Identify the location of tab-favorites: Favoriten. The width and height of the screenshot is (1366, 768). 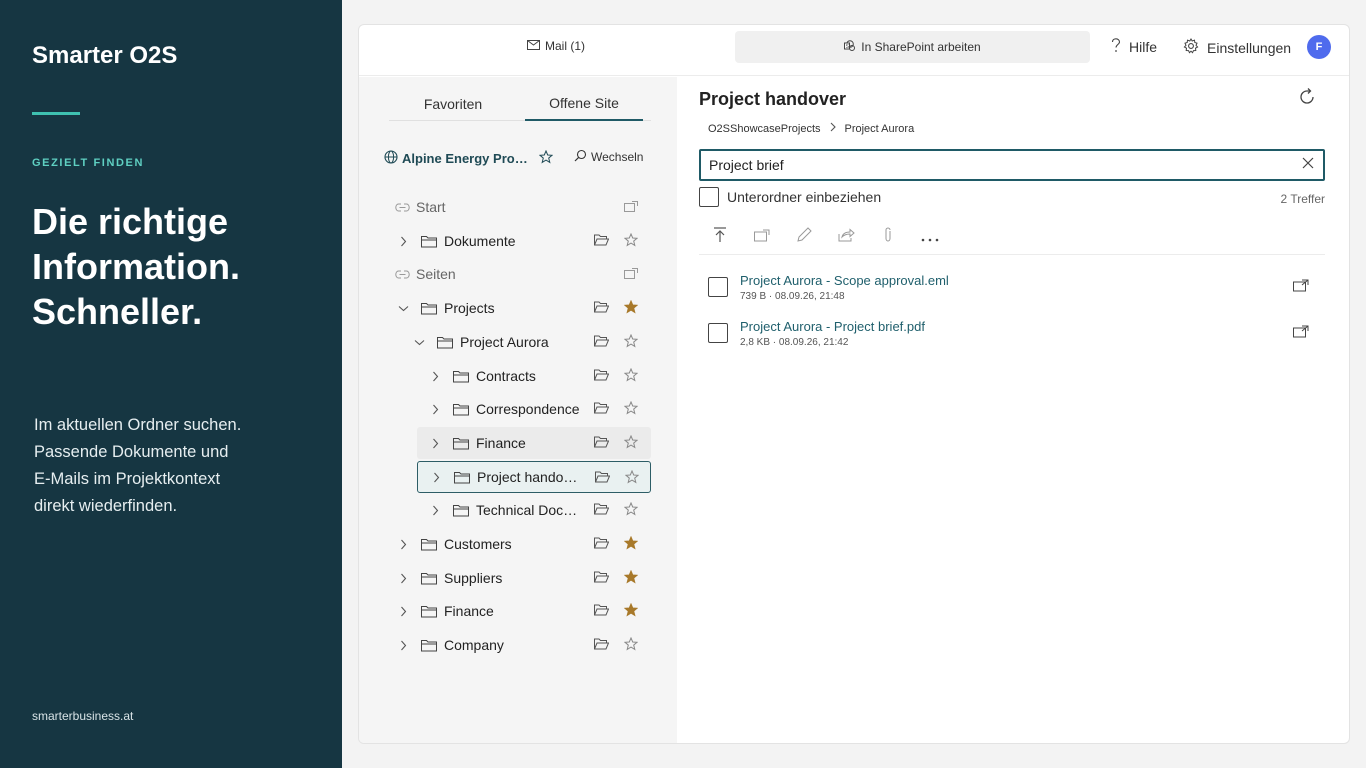
(453, 104).